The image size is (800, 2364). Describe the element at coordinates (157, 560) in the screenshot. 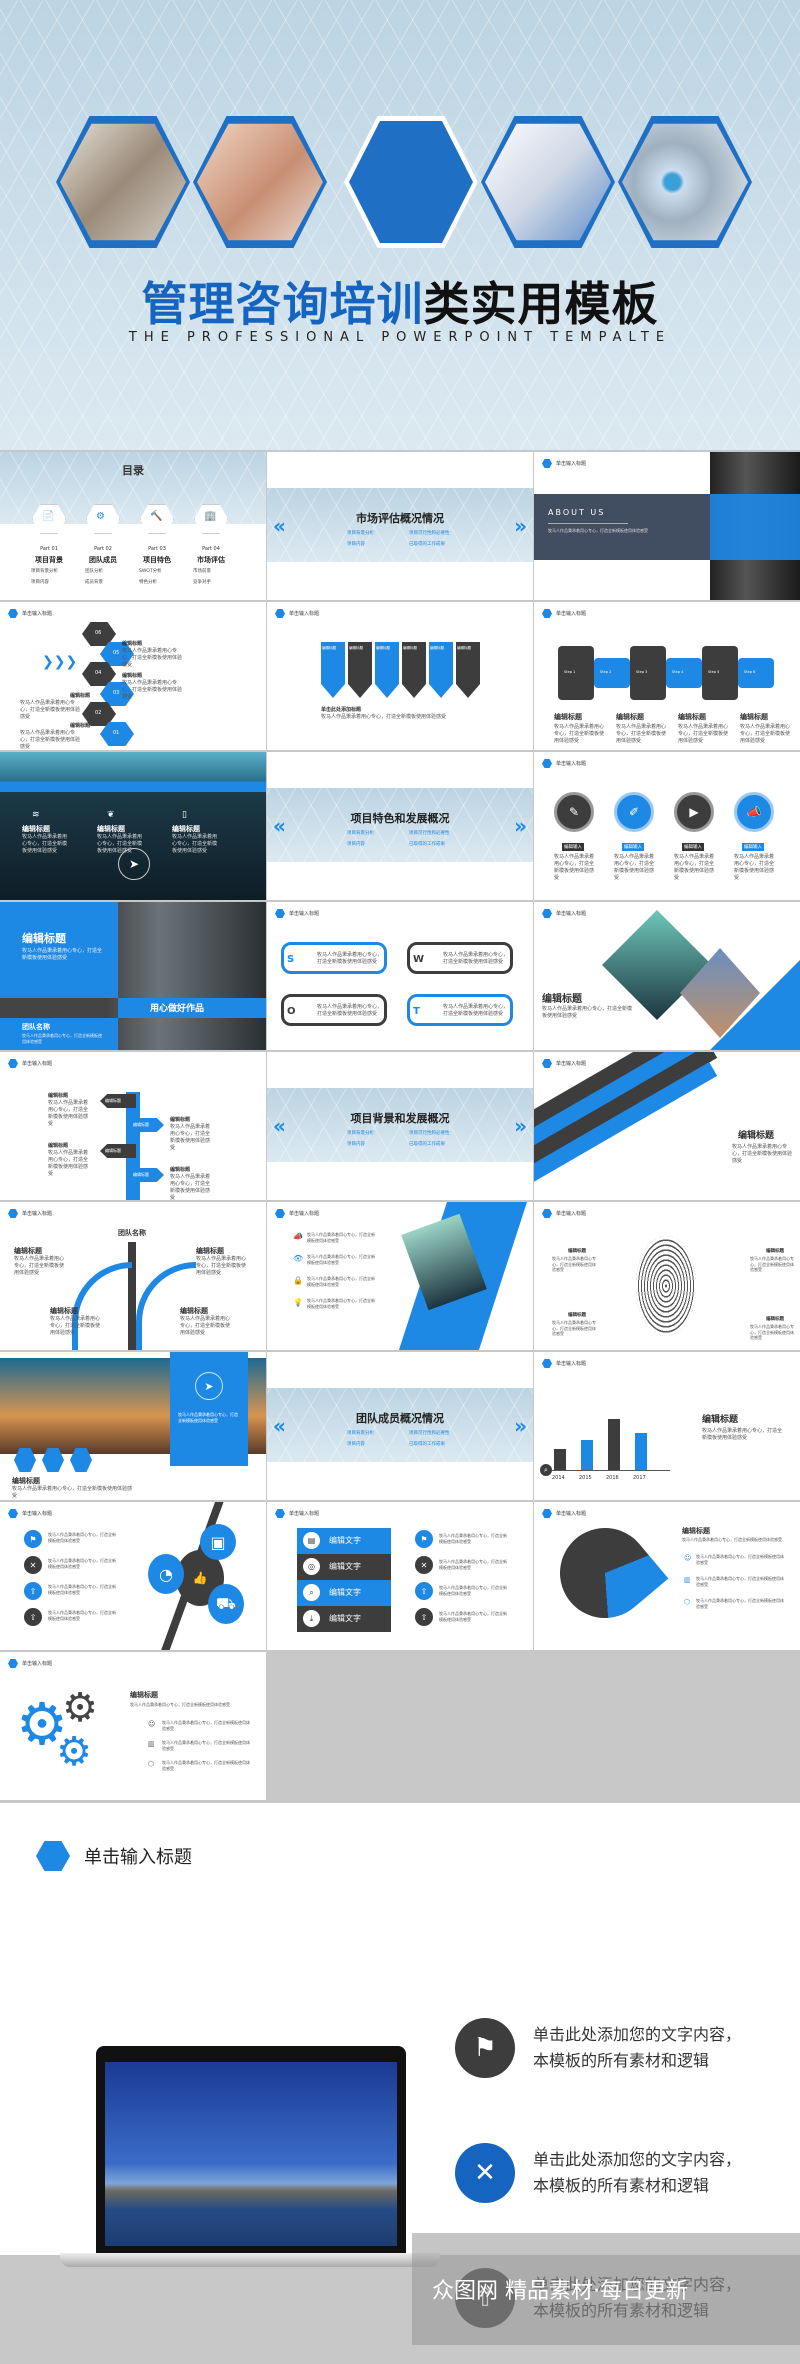

I see `part-name: 项目特色` at that location.